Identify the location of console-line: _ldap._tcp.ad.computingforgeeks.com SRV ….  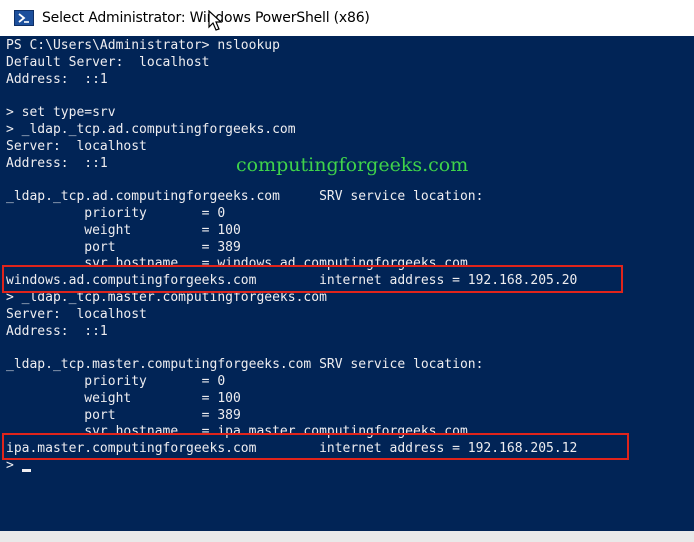
(245, 197).